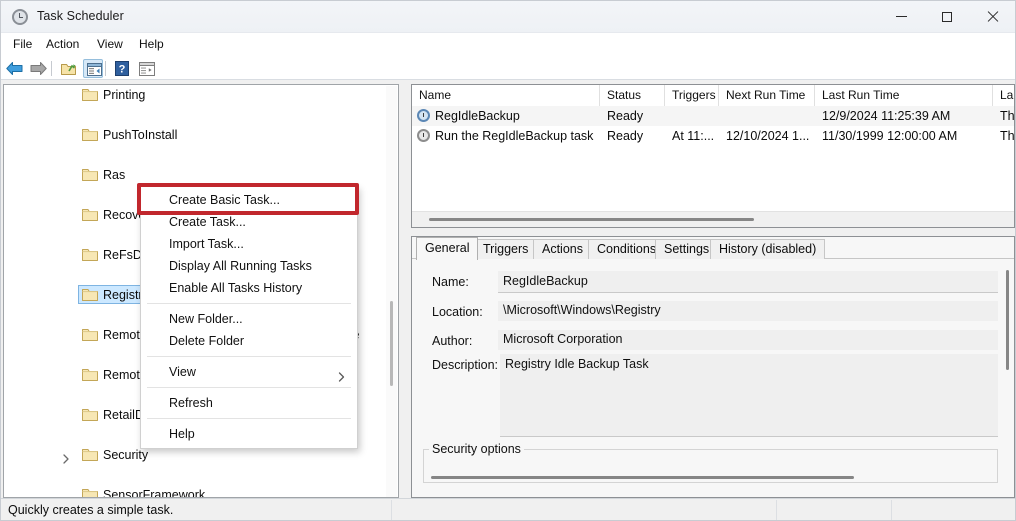  What do you see at coordinates (182, 434) in the screenshot?
I see `context-menu-item-label: Help` at bounding box center [182, 434].